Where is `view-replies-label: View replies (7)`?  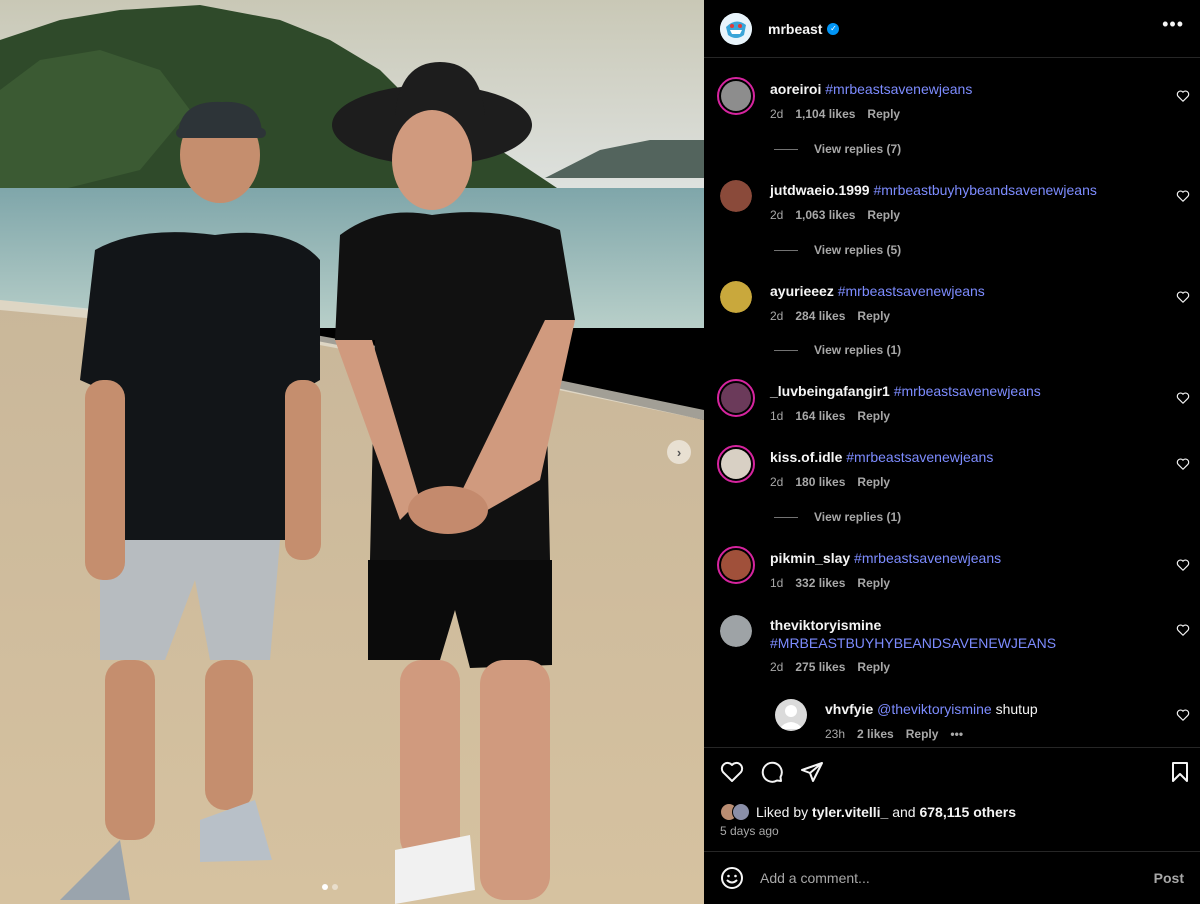 view-replies-label: View replies (7) is located at coordinates (858, 149).